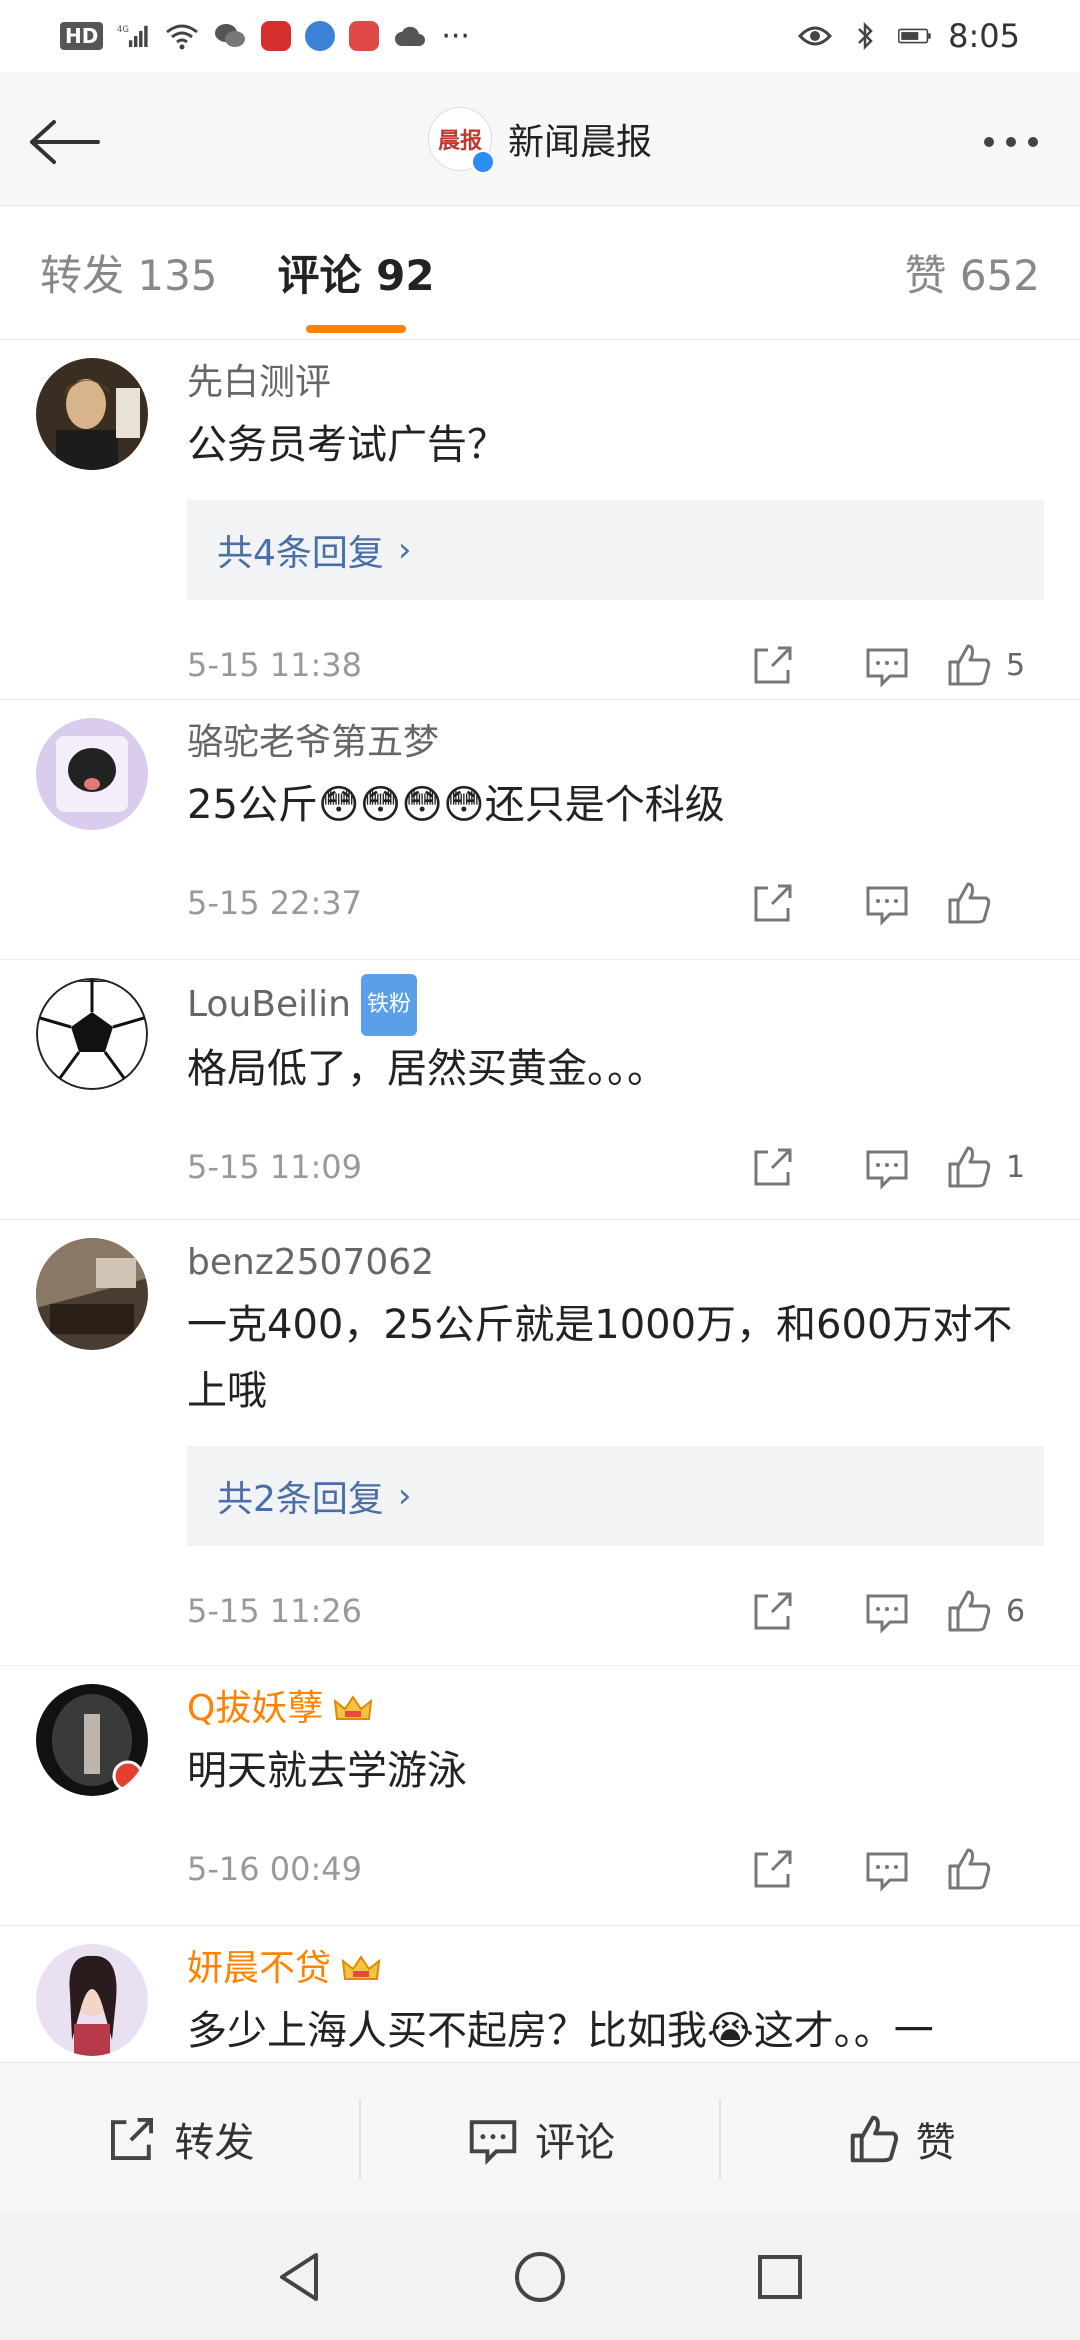 This screenshot has width=1080, height=2340. I want to click on comment-body: 妍晨不贷 多少上海人买不起房？比如我😭这才。。一, so click(615, 2001).